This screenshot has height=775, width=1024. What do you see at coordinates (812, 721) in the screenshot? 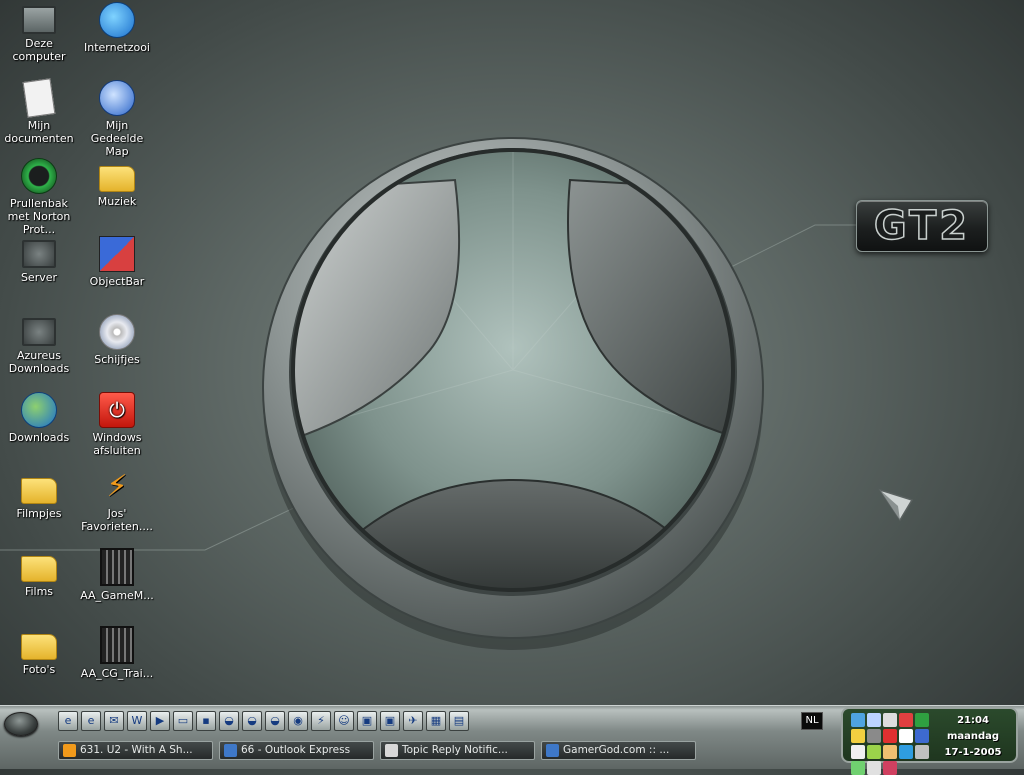
I see `language-indicator: NL` at bounding box center [812, 721].